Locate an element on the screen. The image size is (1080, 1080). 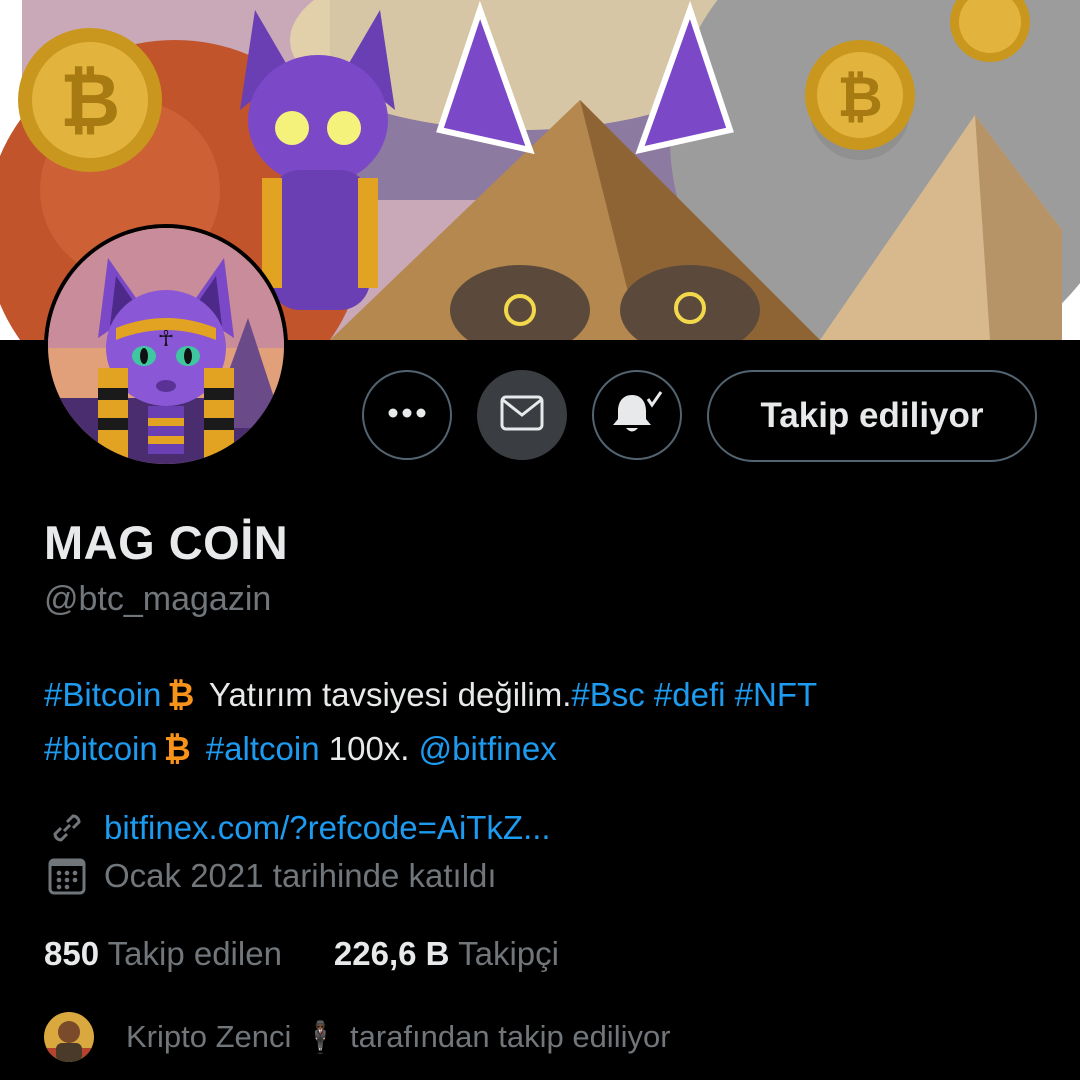
bio-text: 100x. is located at coordinates (369, 748).